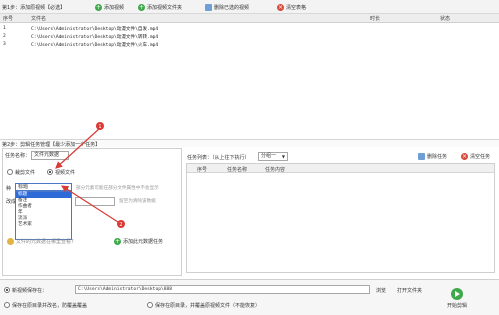  I want to click on col-filename: 文件名, so click(39, 19).